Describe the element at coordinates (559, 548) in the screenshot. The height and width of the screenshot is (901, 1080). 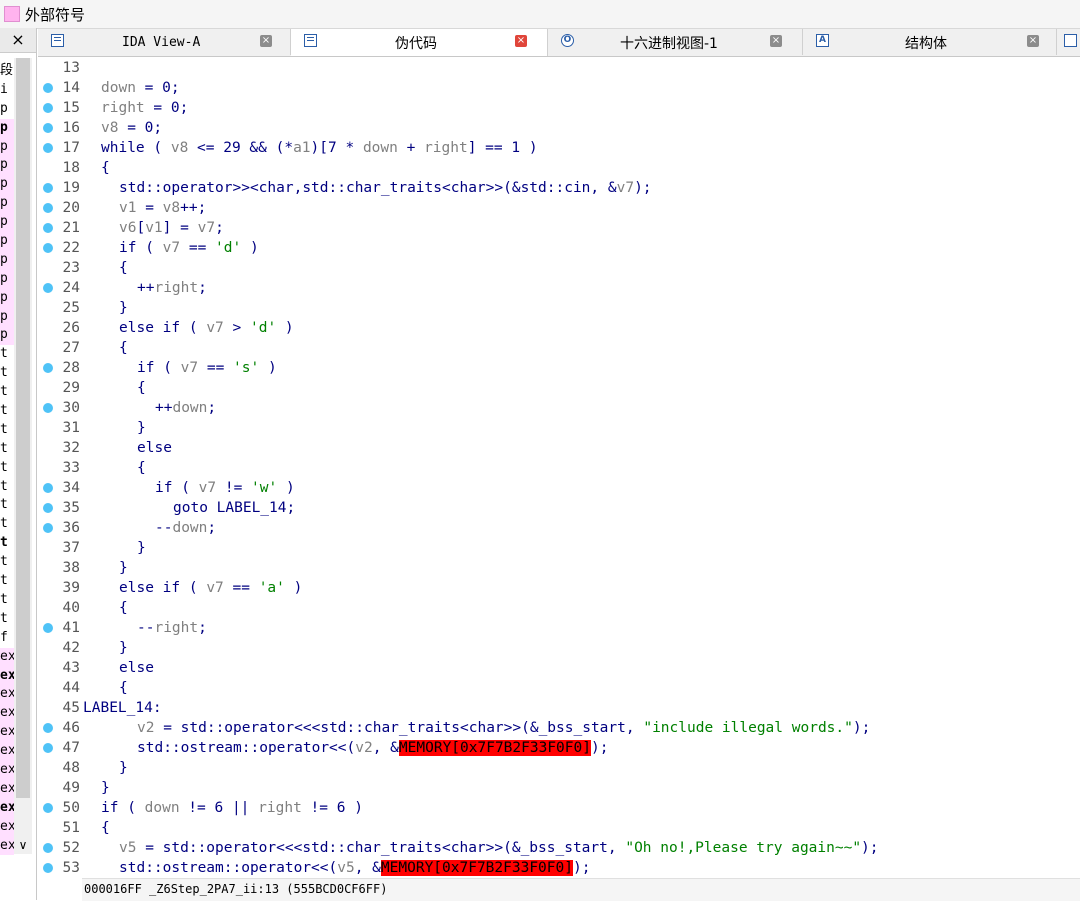
I see `code-line: 37}` at that location.